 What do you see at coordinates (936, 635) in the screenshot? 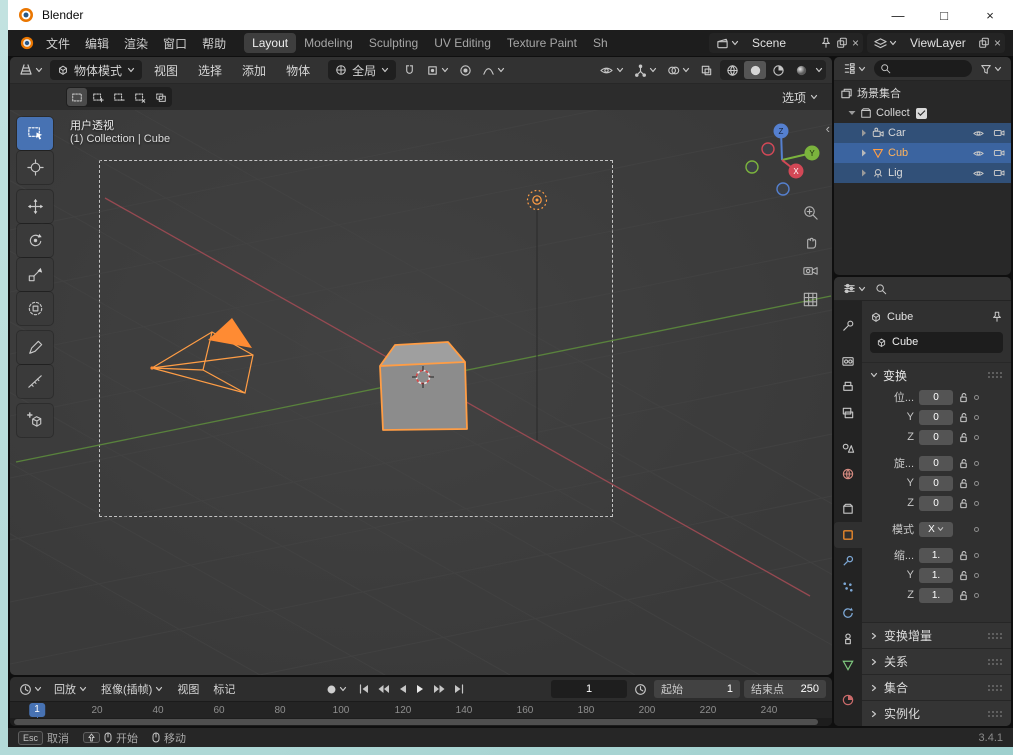
I see `delta-transform-panel: 变换增量` at bounding box center [936, 635].